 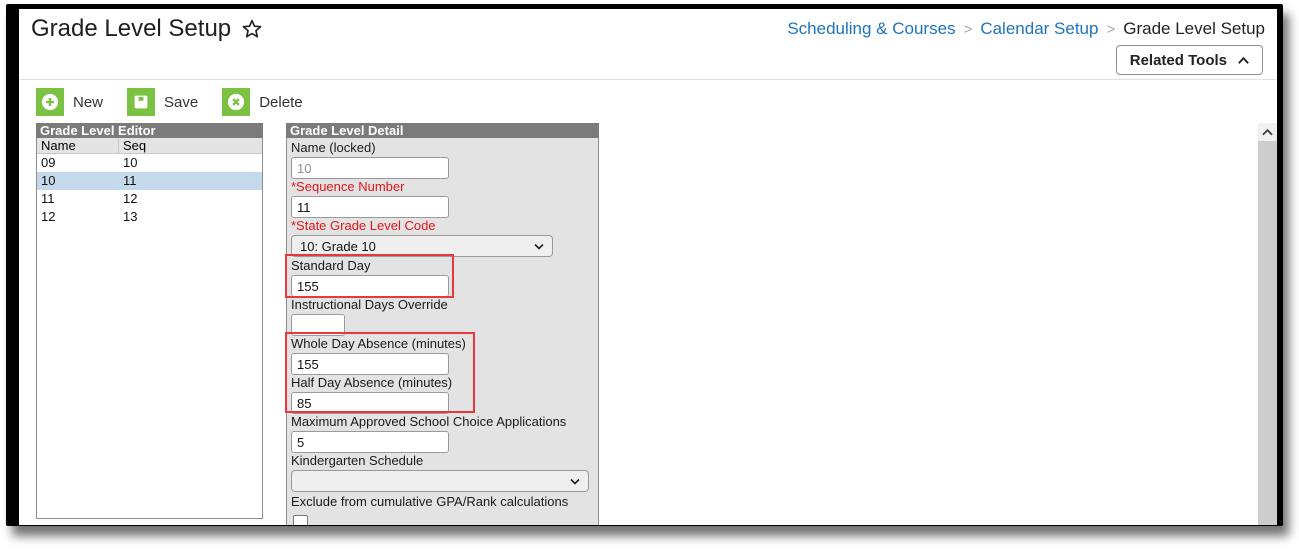 What do you see at coordinates (48, 180) in the screenshot?
I see `cell-name: 10` at bounding box center [48, 180].